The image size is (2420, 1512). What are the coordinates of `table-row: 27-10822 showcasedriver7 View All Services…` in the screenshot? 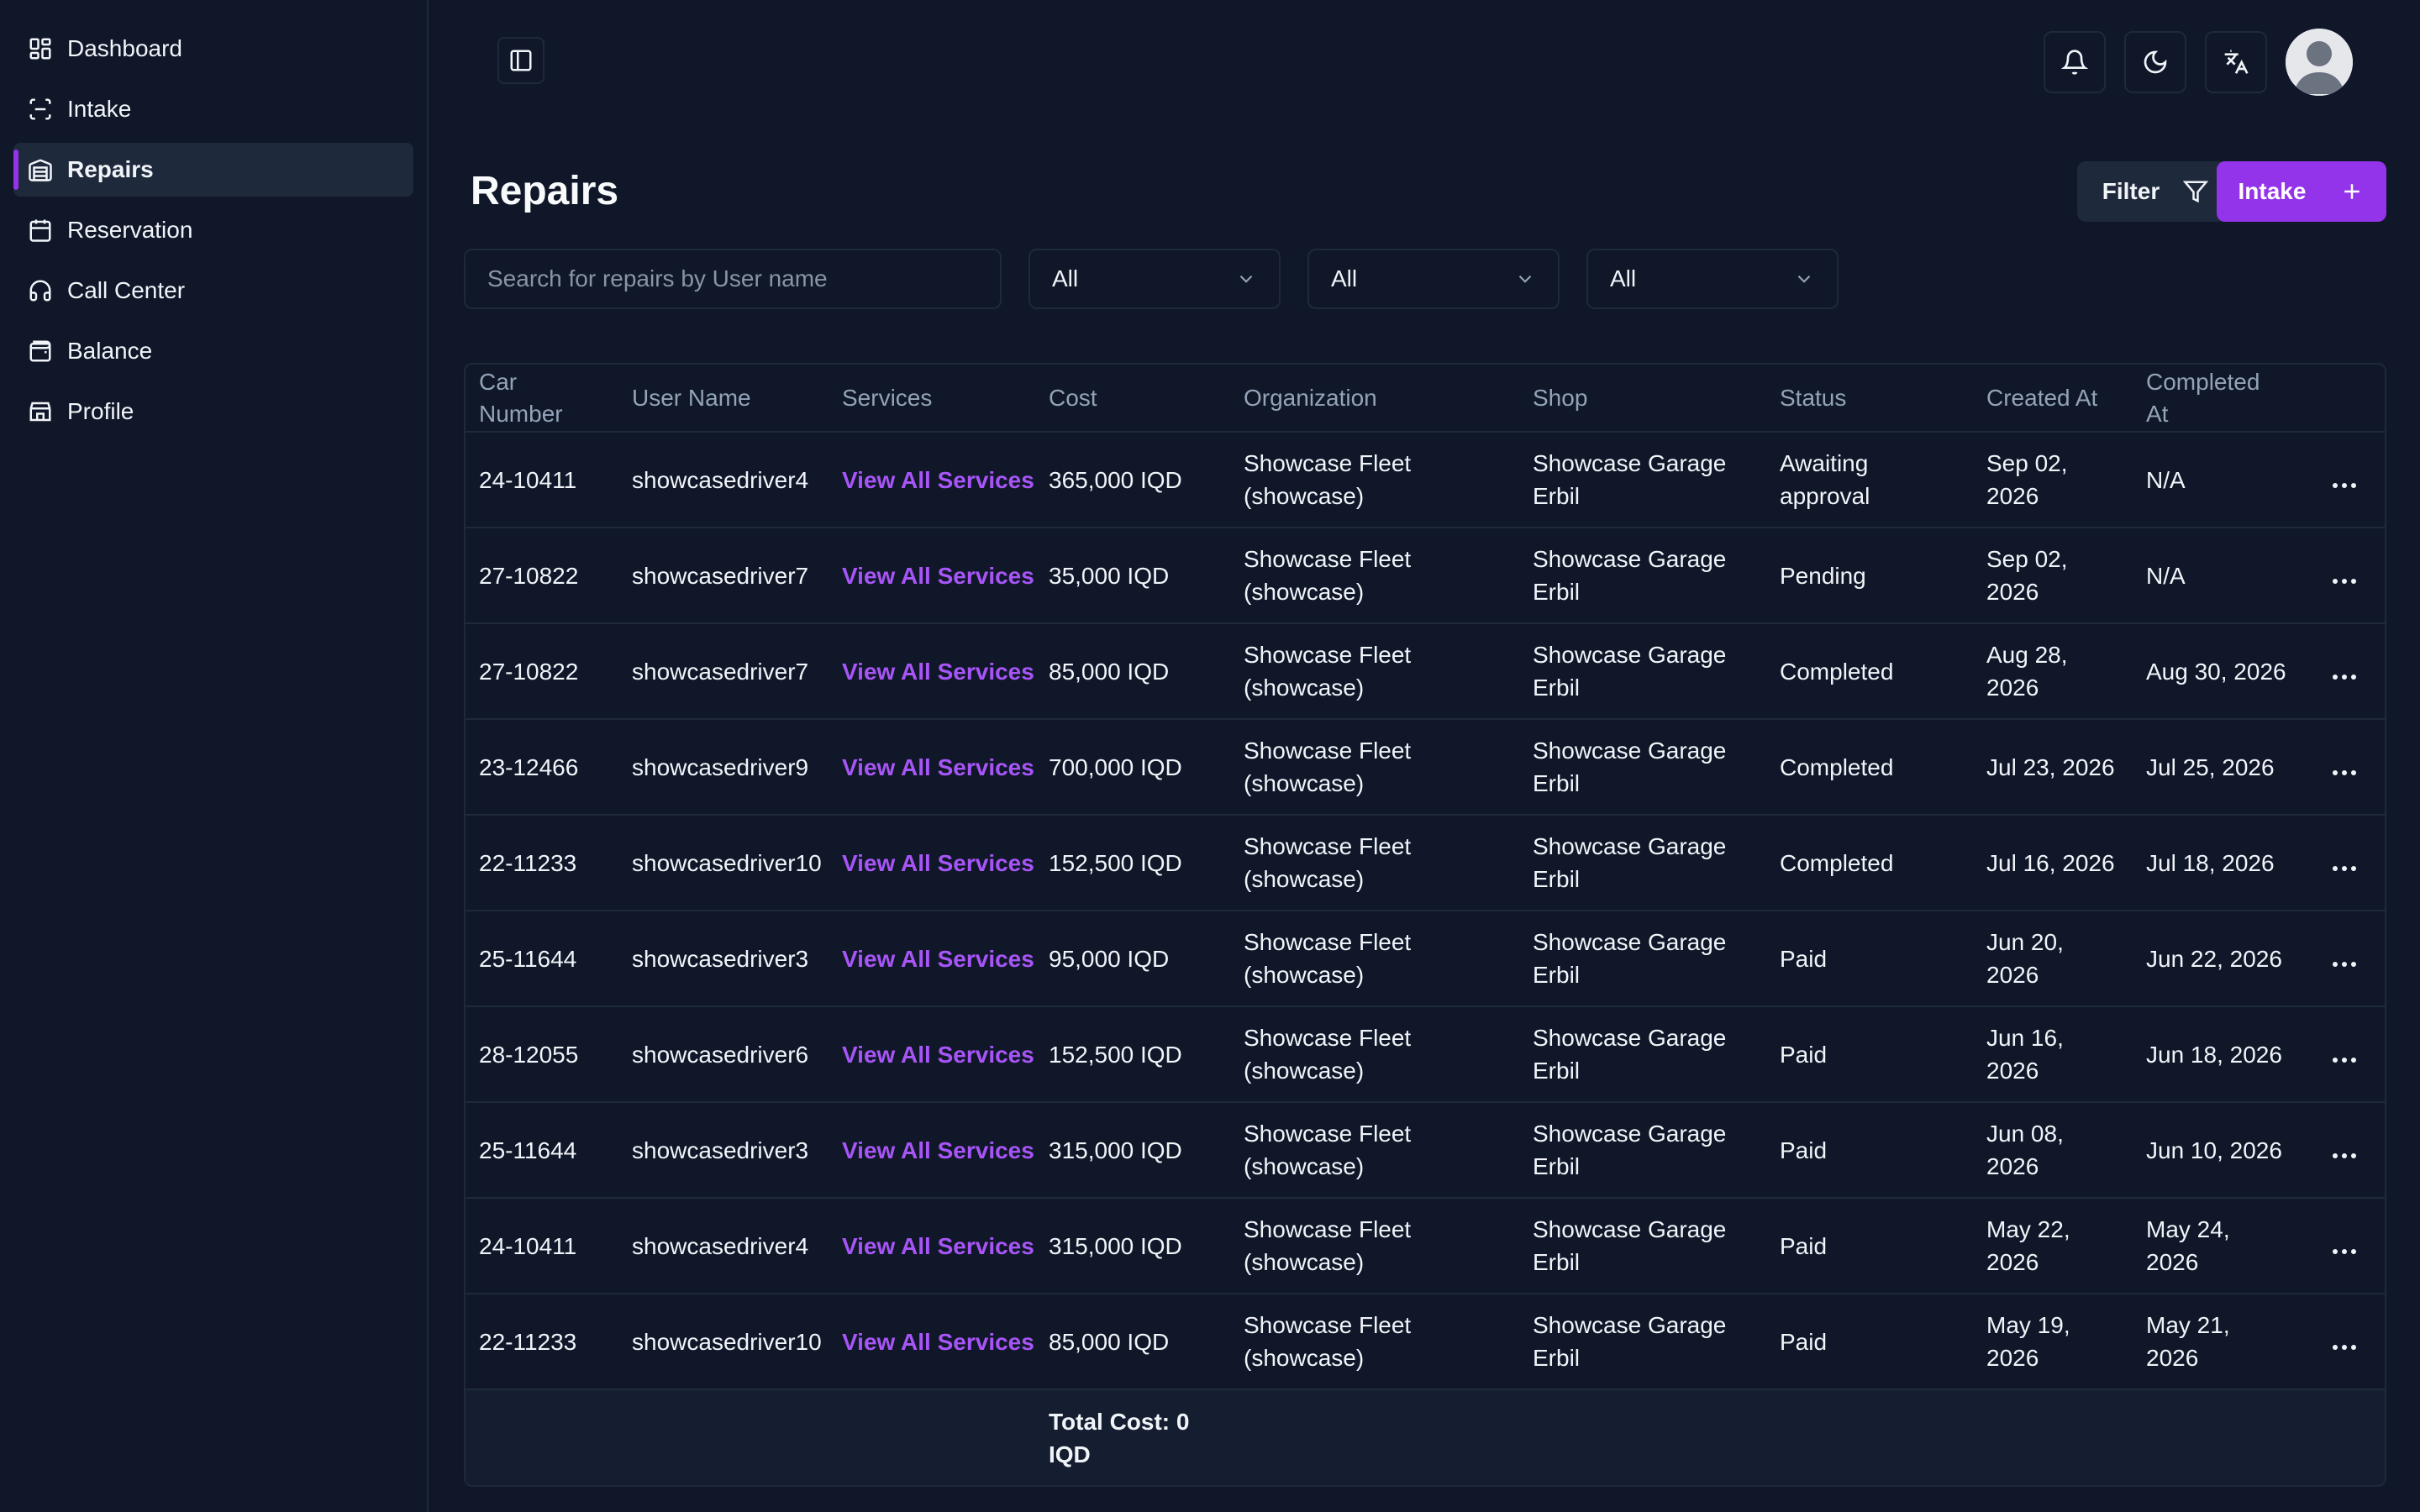 It's located at (1425, 671).